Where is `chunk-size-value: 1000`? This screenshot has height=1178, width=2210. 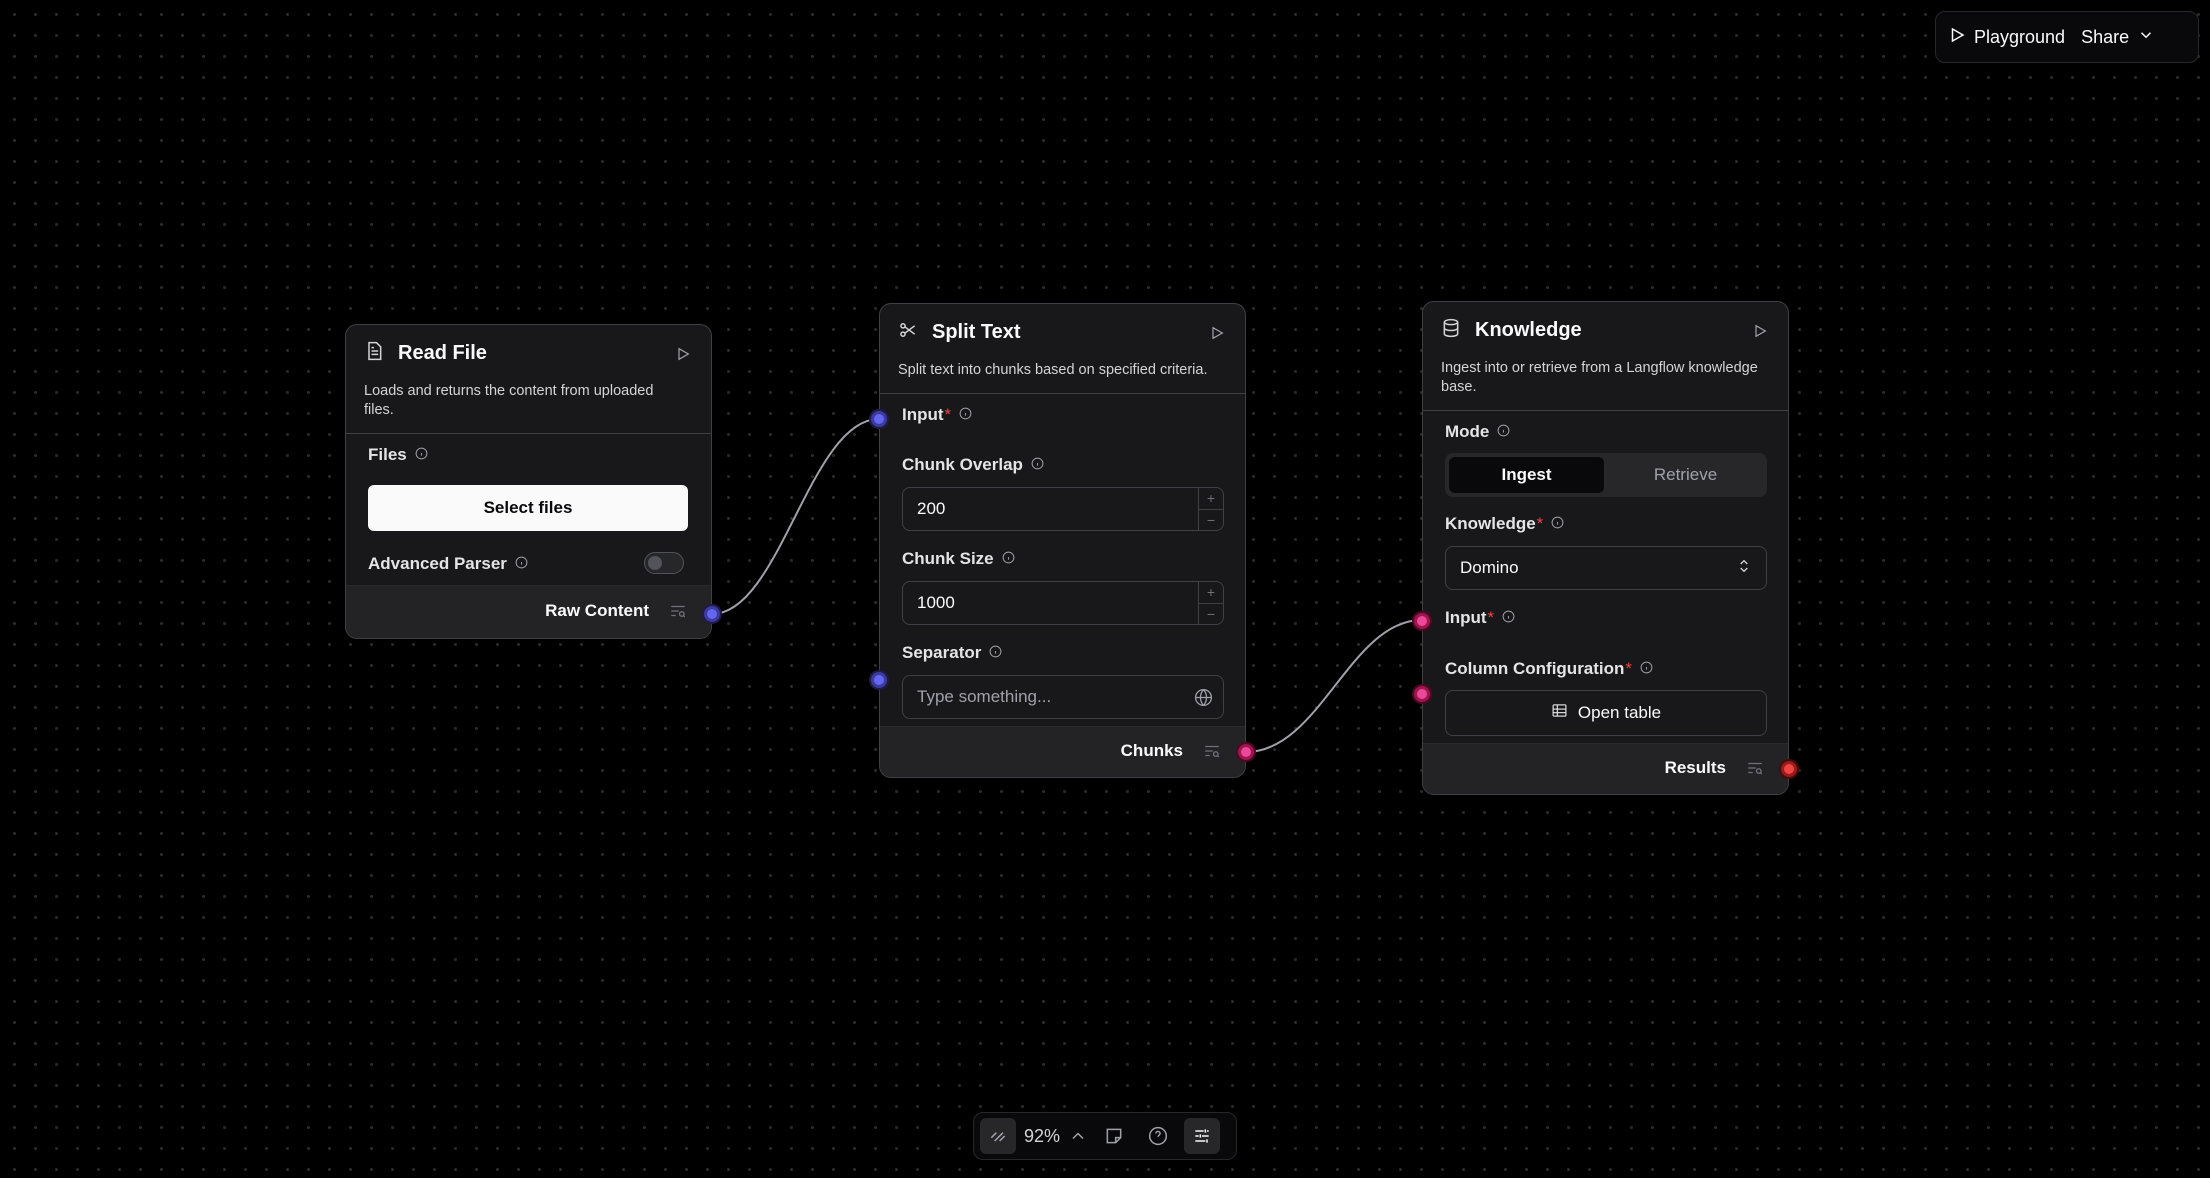
chunk-size-value: 1000 is located at coordinates (936, 602).